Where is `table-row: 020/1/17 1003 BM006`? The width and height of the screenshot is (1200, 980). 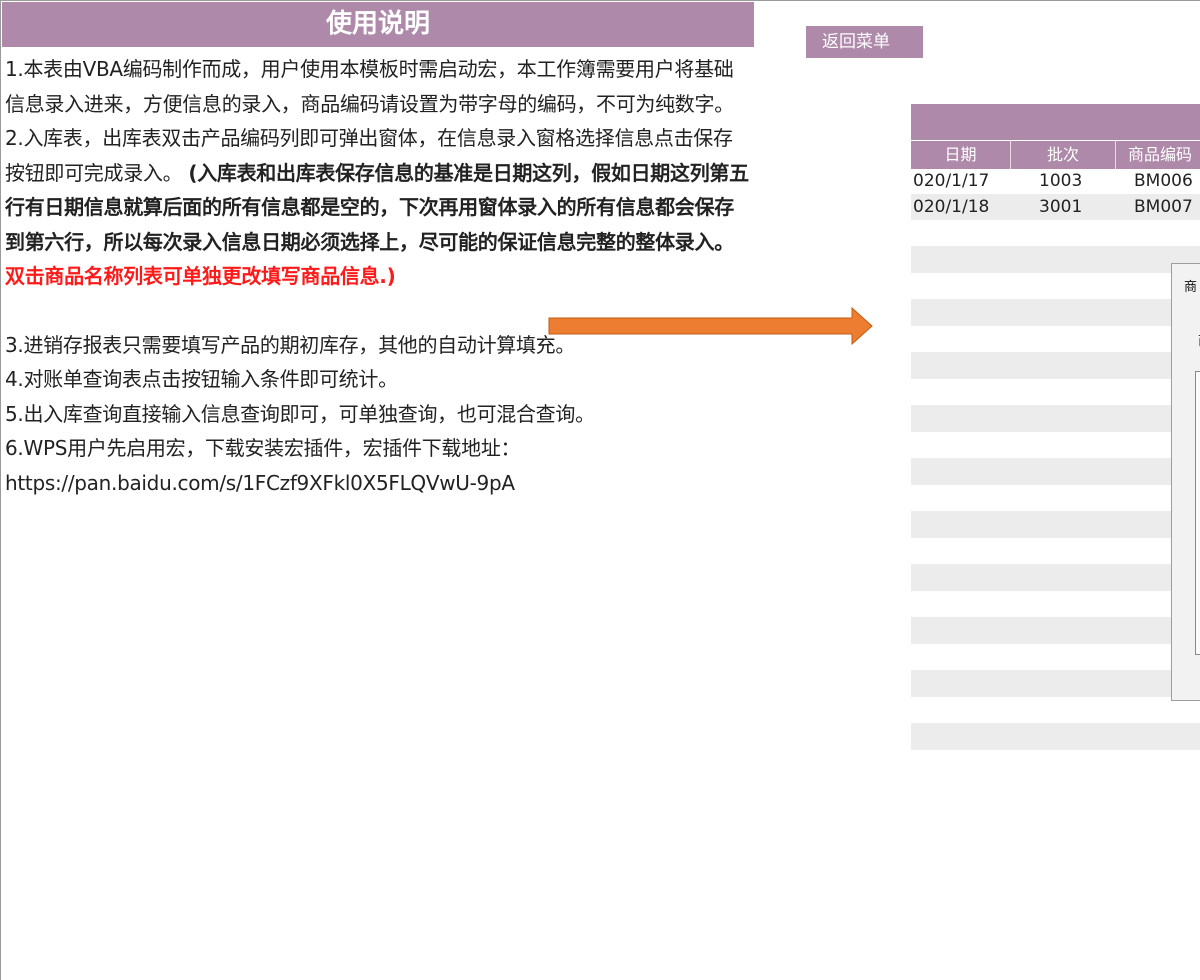 table-row: 020/1/17 1003 BM006 is located at coordinates (1055, 181).